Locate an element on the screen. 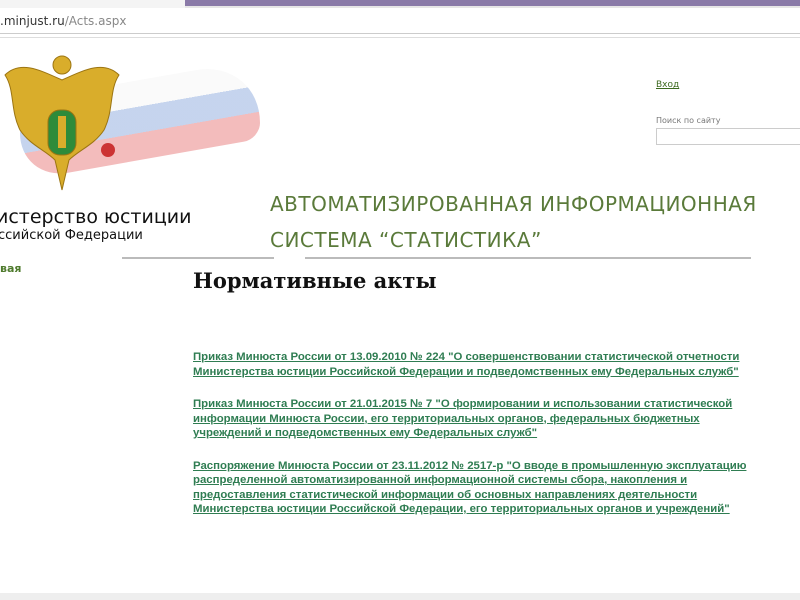 The height and width of the screenshot is (600, 800). ministry-name: истерство юстиции is located at coordinates (96, 217).